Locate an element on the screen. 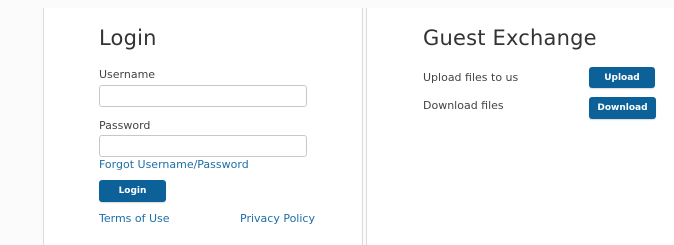 This screenshot has height=245, width=674. username-label: Username is located at coordinates (127, 74).